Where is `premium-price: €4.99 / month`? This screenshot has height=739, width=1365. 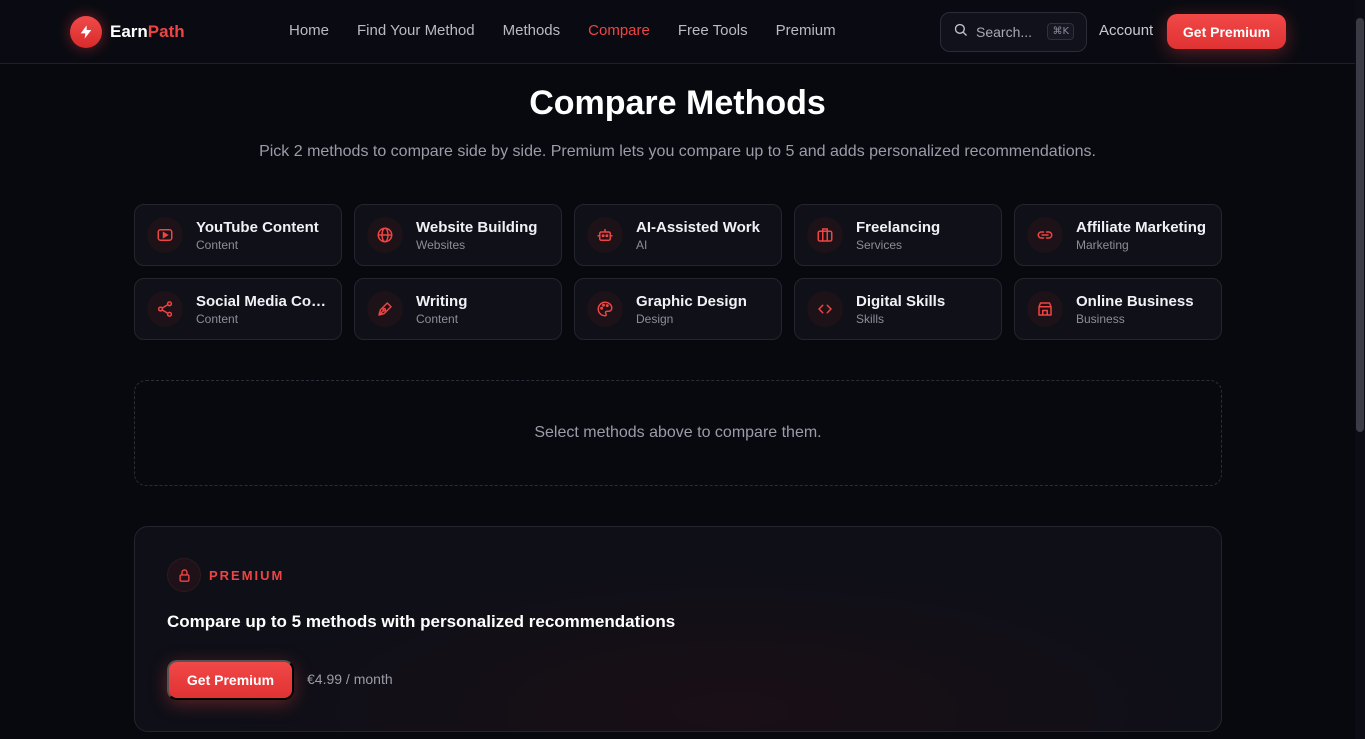 premium-price: €4.99 / month is located at coordinates (350, 679).